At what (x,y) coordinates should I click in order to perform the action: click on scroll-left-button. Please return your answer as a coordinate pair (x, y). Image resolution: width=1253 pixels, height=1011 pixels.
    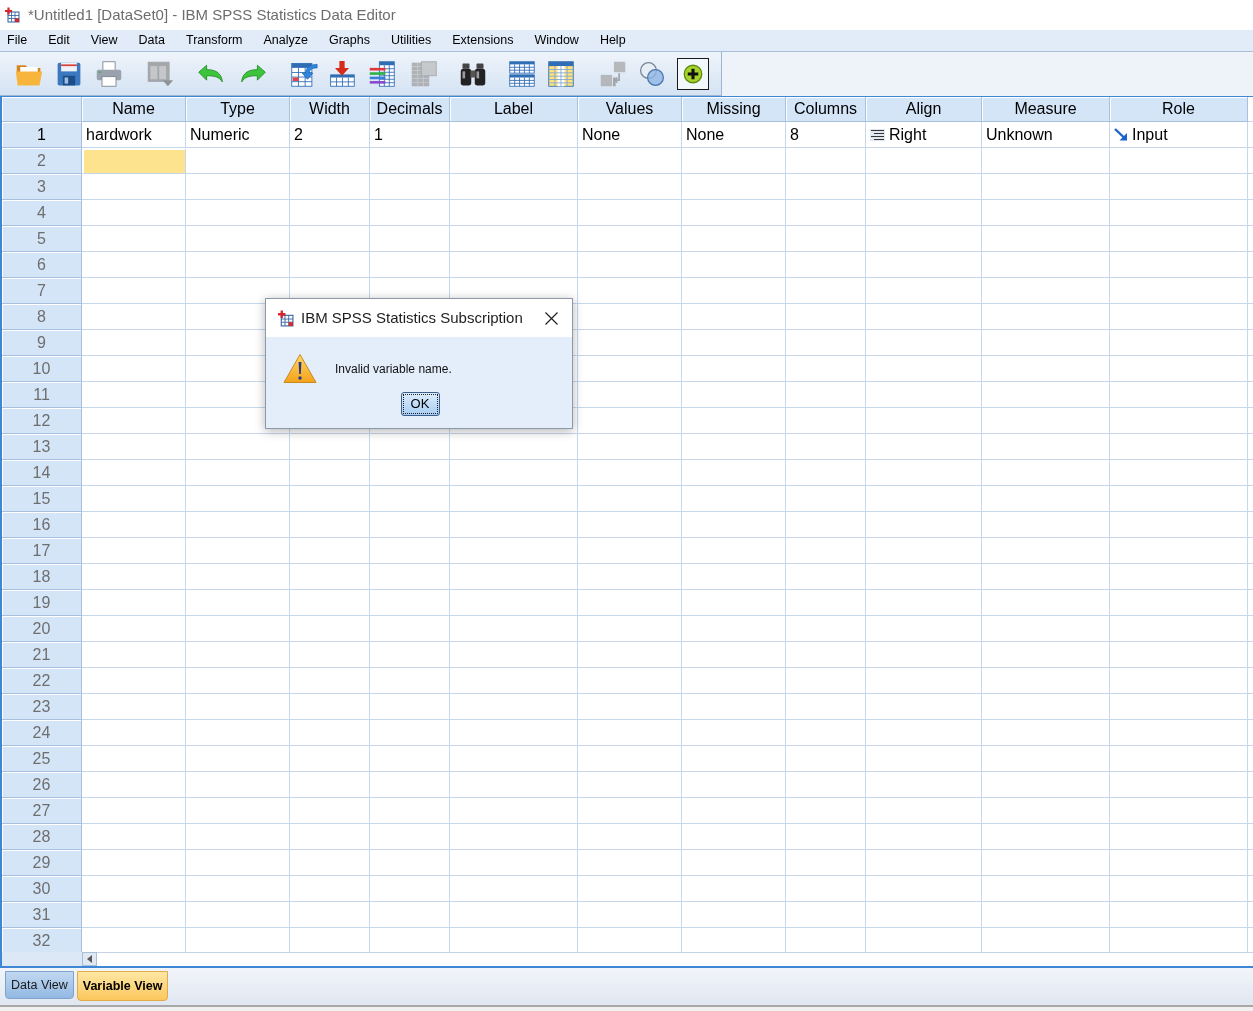
    Looking at the image, I should click on (89, 959).